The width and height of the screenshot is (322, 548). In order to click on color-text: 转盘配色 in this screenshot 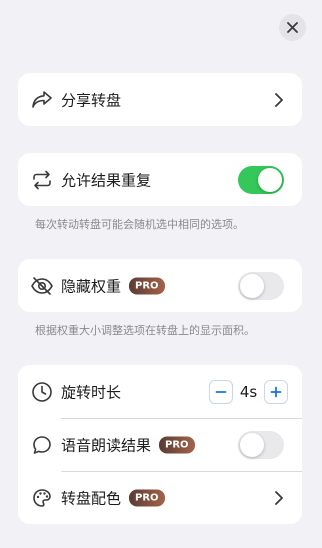, I will do `click(91, 498)`.